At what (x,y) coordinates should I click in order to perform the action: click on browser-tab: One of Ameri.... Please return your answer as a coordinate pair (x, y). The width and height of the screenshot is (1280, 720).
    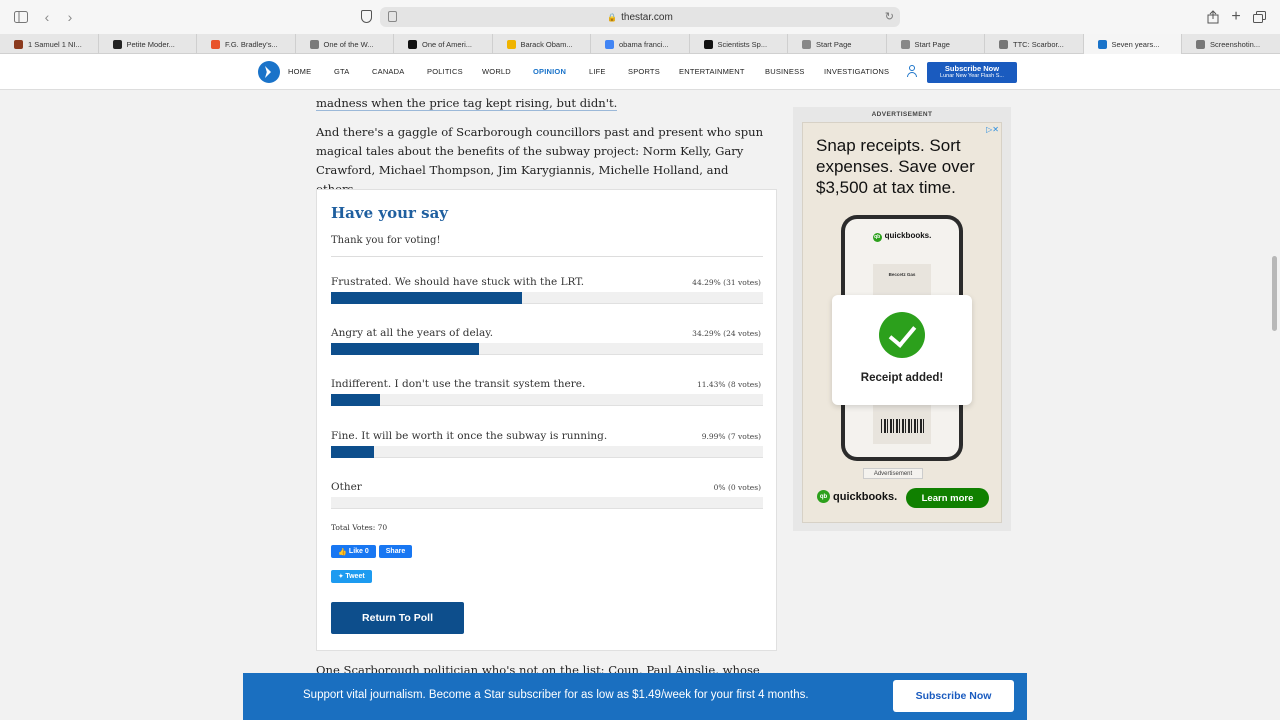
    Looking at the image, I should click on (443, 44).